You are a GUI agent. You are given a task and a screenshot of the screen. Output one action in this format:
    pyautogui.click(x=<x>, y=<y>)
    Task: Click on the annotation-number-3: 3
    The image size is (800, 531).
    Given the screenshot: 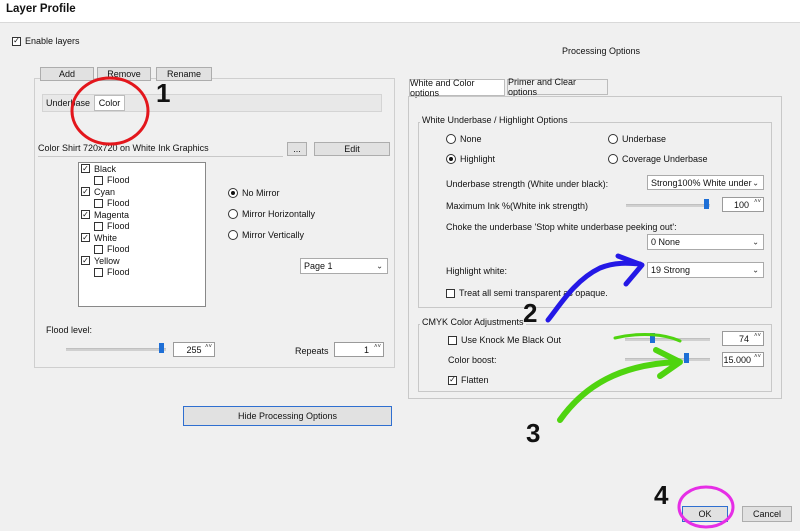 What is the action you would take?
    pyautogui.click(x=533, y=433)
    